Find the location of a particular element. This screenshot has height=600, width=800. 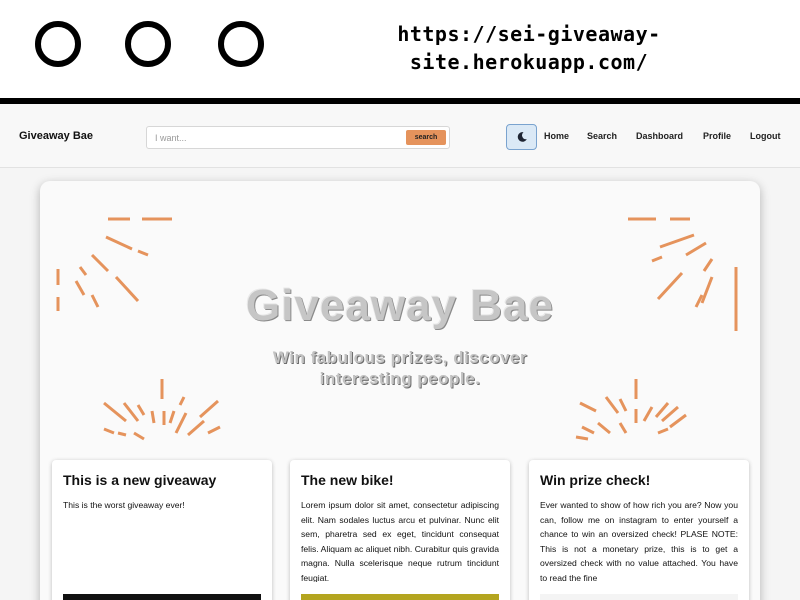

url-line-1: https://sei-giveaway- is located at coordinates (529, 34).